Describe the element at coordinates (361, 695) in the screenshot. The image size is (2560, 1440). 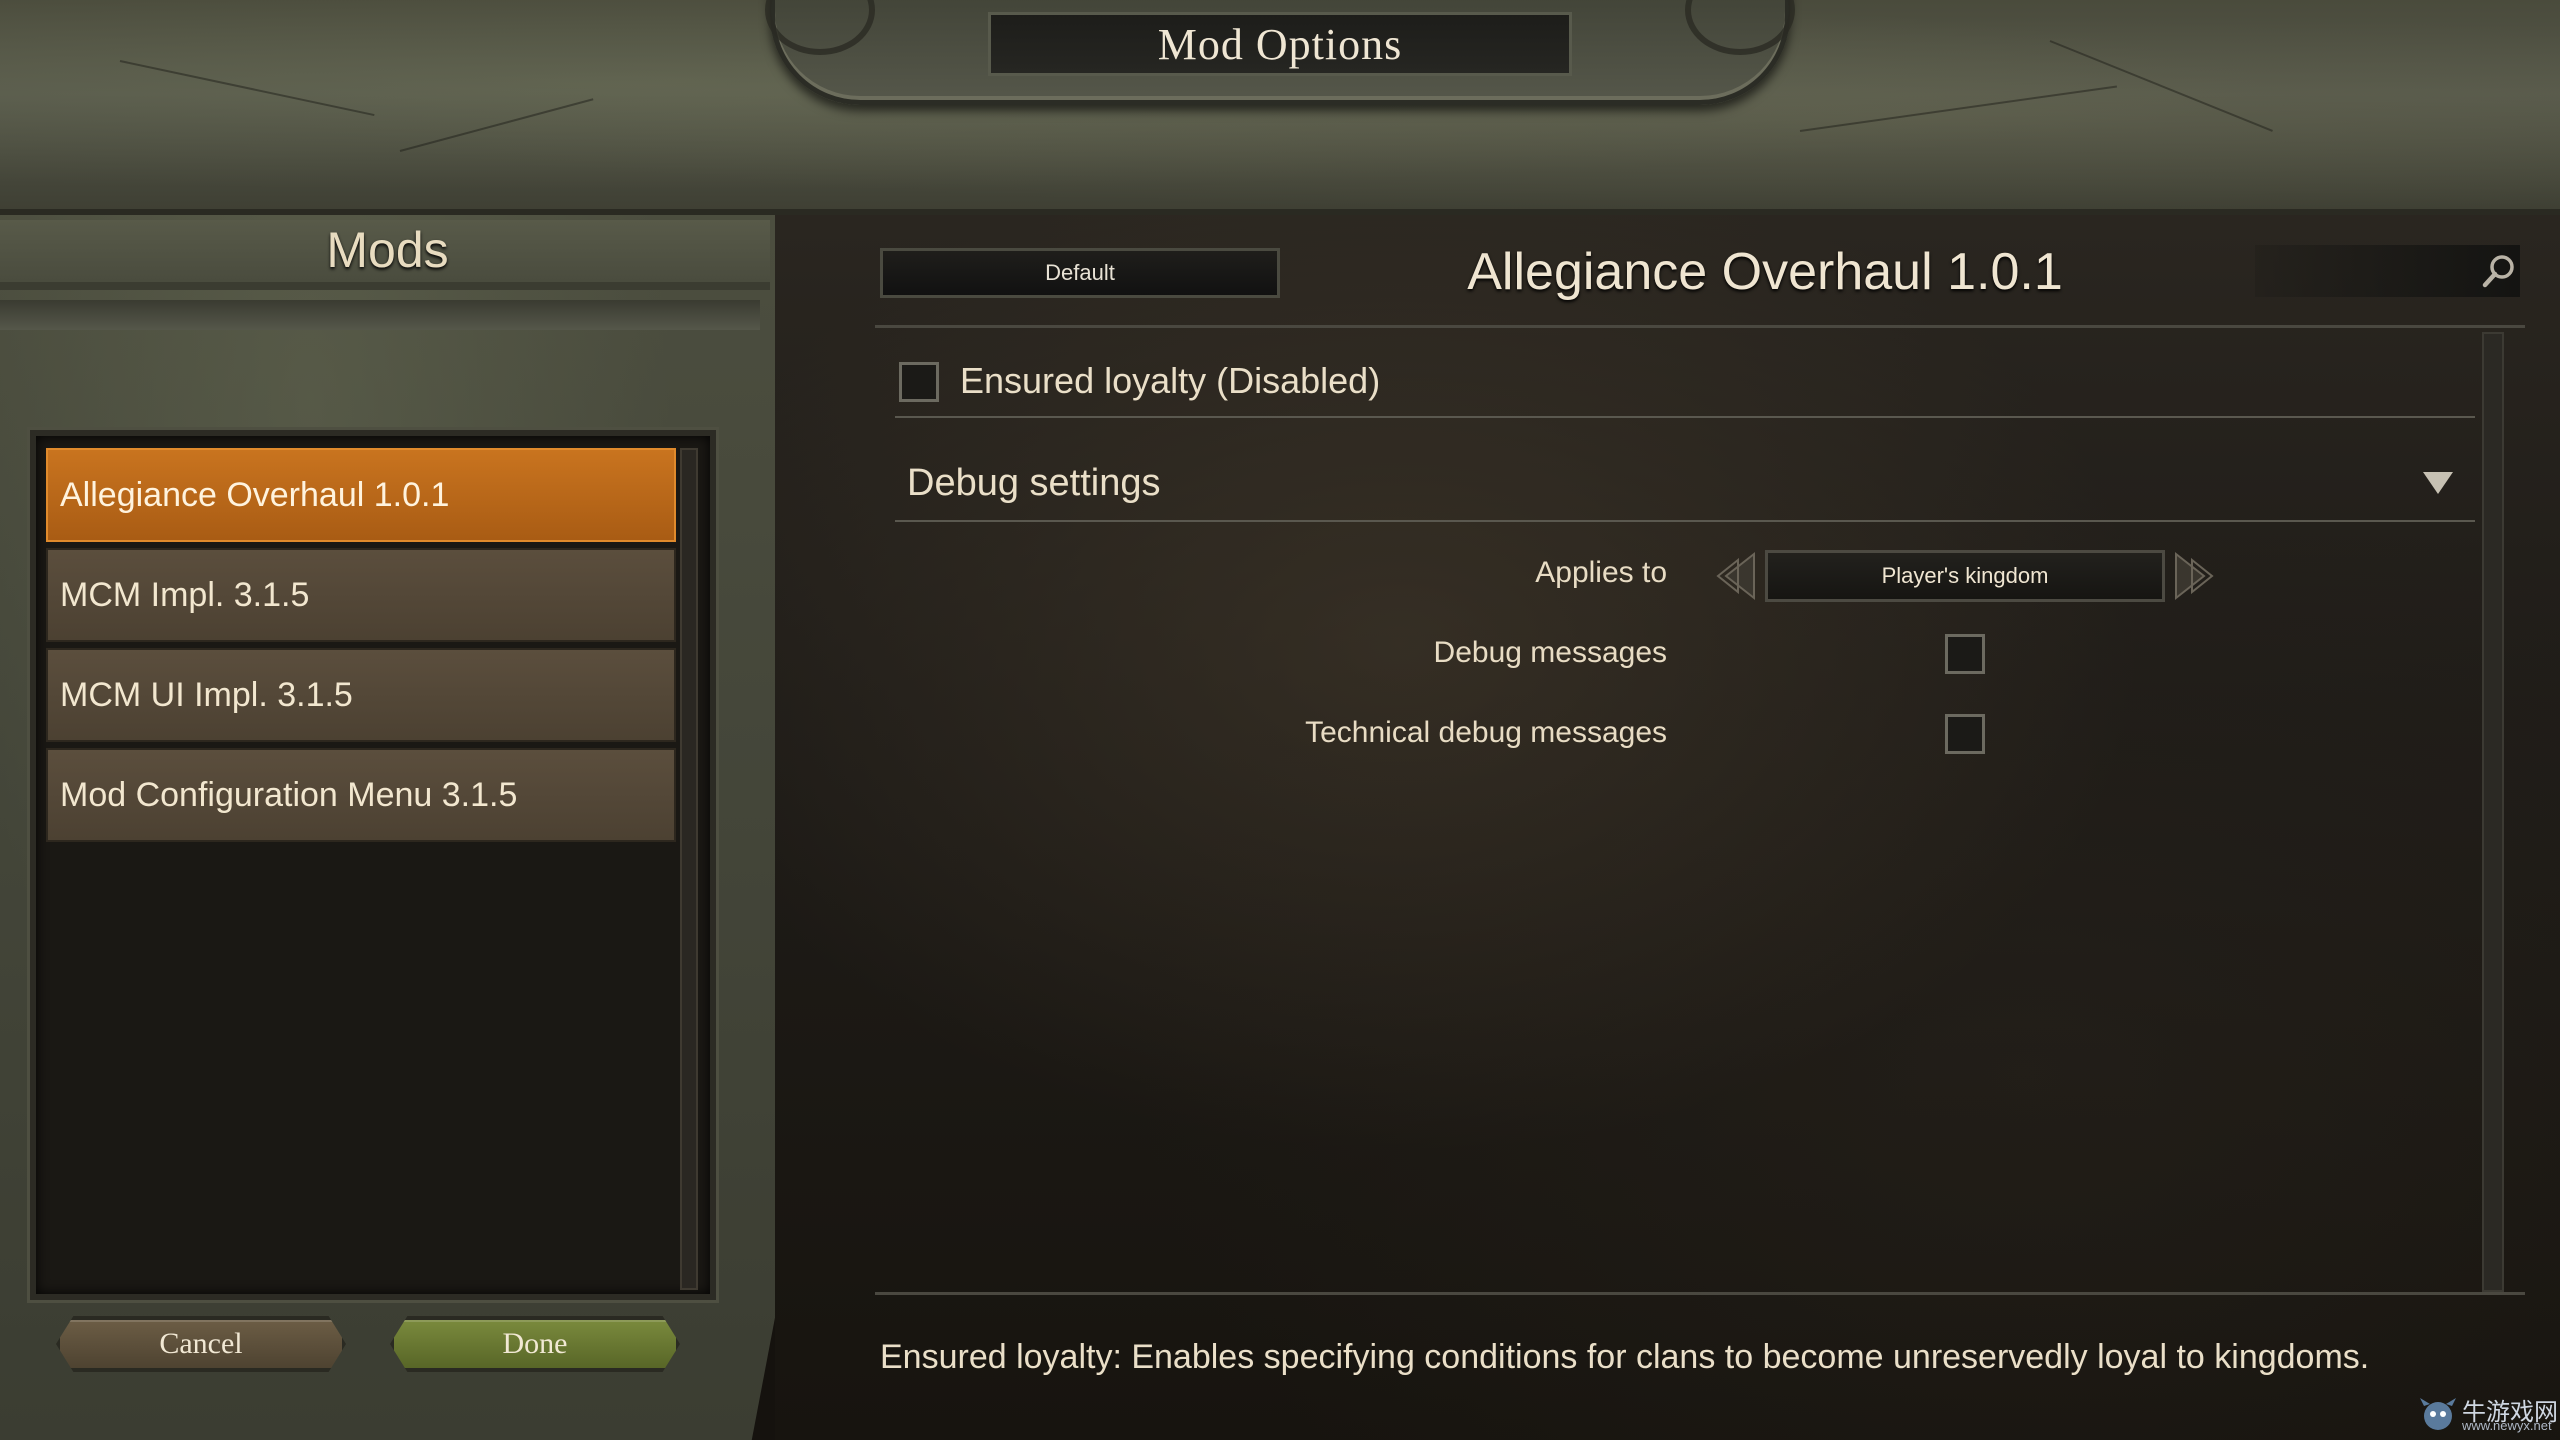
I see `mod-item-mcm-ui-impl: MCM UI Impl. 3.1.5` at that location.